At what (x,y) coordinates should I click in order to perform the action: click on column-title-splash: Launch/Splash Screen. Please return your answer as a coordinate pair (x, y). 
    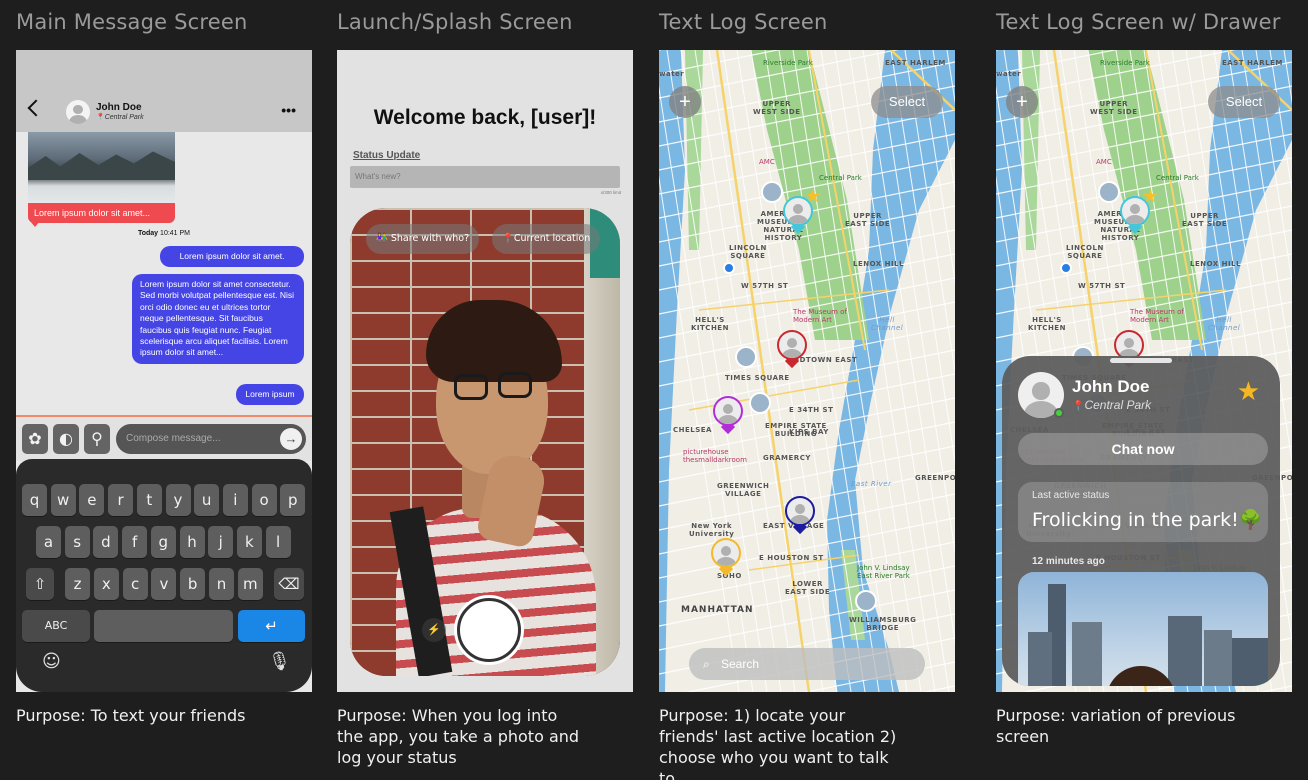
    Looking at the image, I should click on (455, 22).